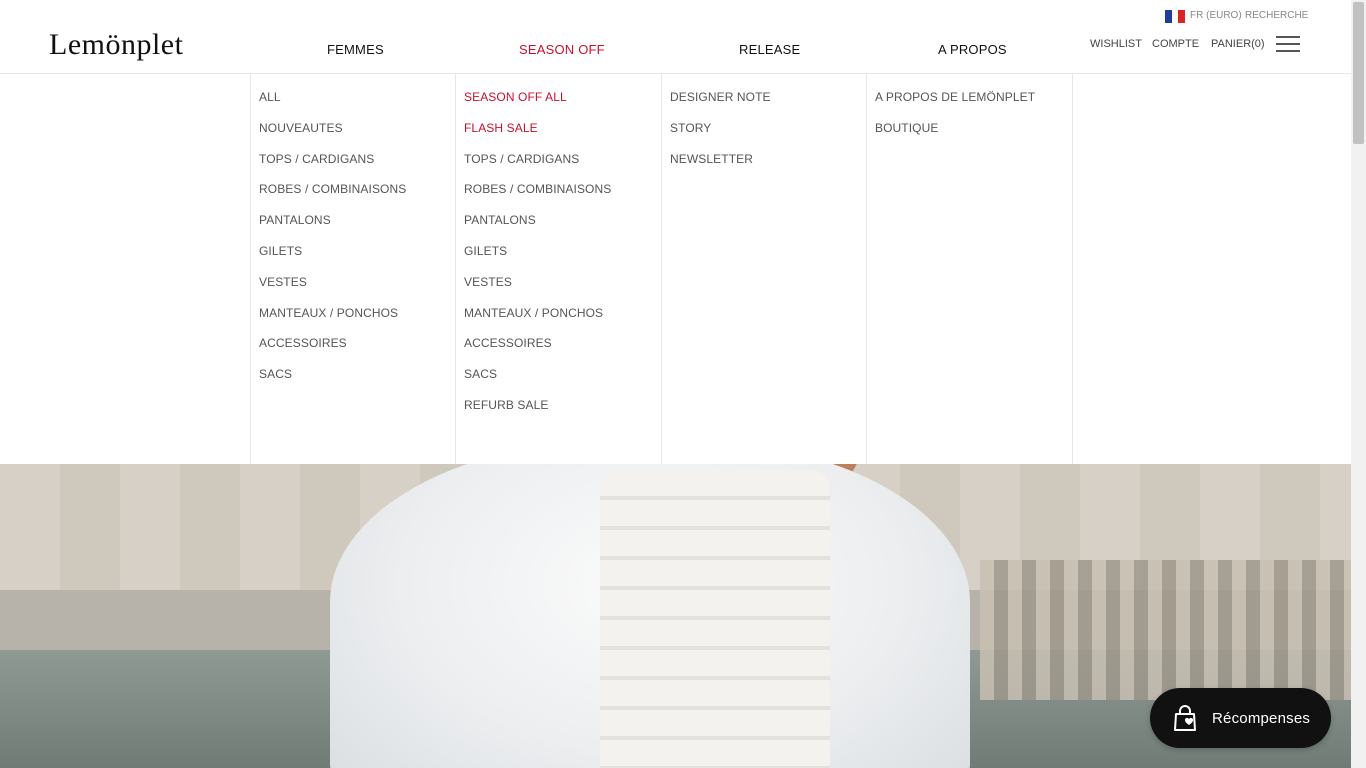 Image resolution: width=1366 pixels, height=768 pixels. Describe the element at coordinates (1261, 718) in the screenshot. I see `rewards-label: Récompenses` at that location.